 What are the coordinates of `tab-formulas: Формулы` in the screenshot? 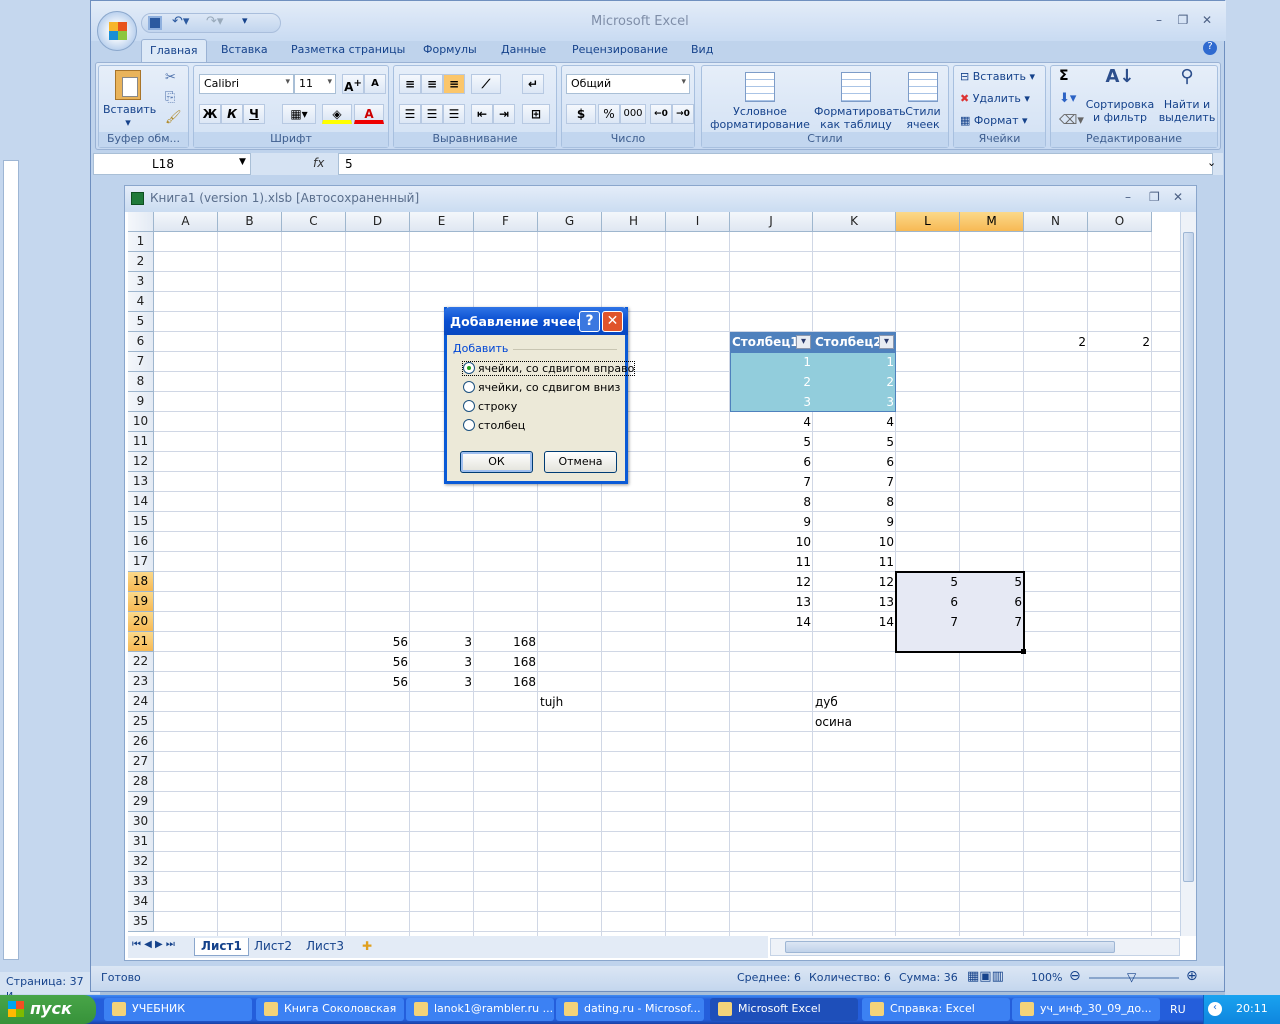 It's located at (450, 51).